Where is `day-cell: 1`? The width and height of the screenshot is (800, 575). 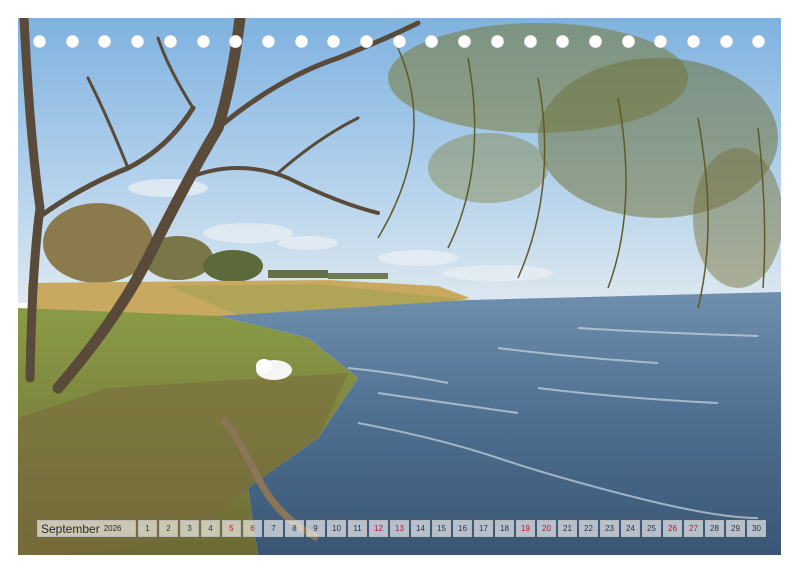 day-cell: 1 is located at coordinates (147, 528).